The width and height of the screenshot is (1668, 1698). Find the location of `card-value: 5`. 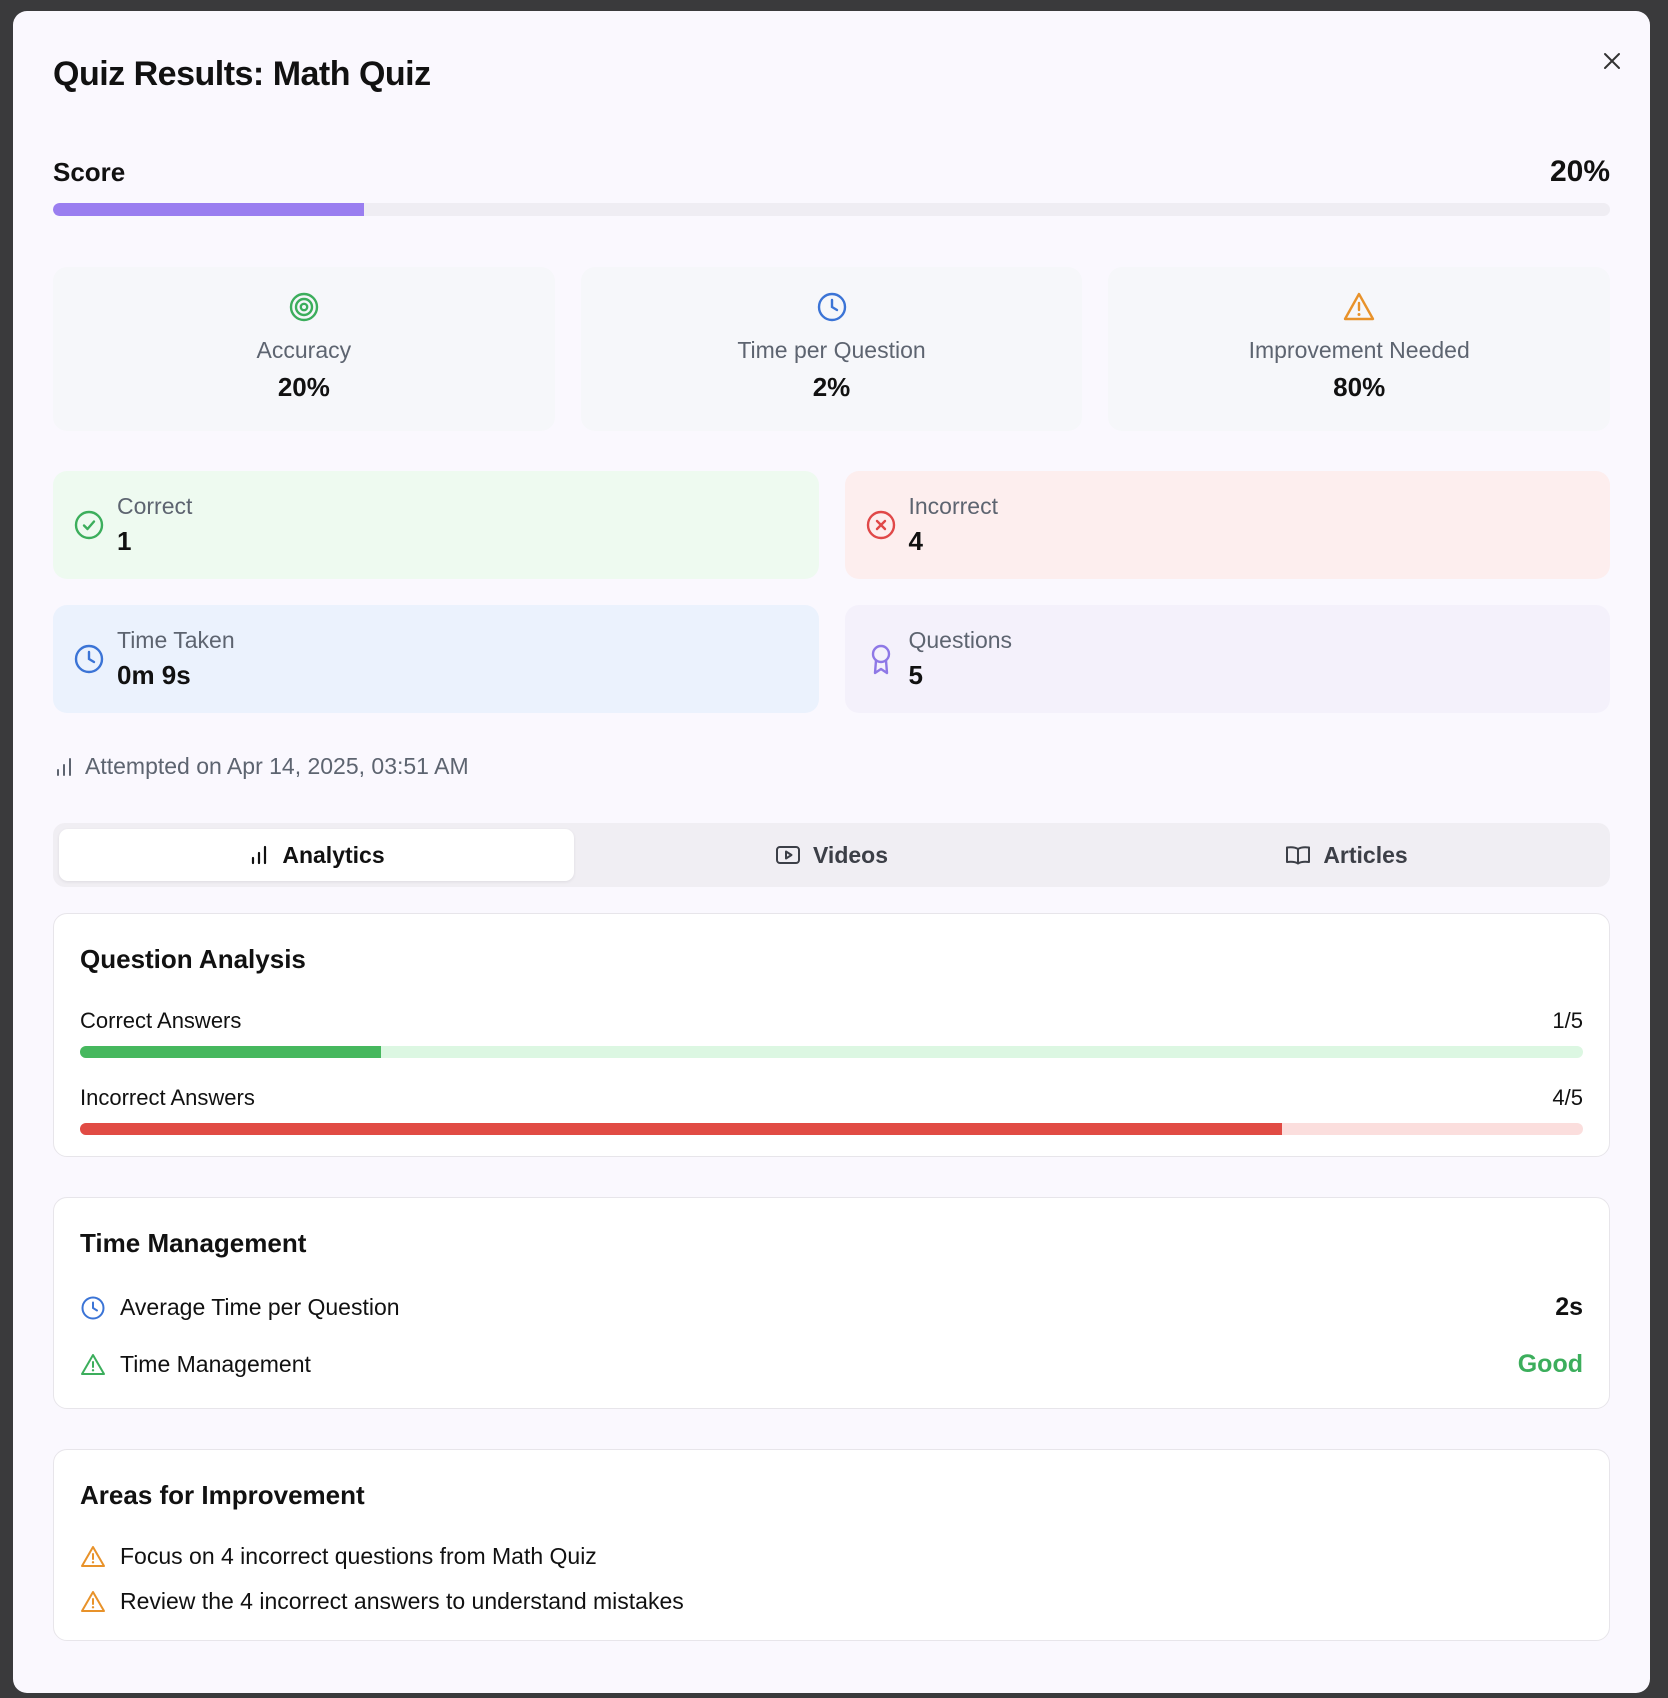

card-value: 5 is located at coordinates (915, 675).